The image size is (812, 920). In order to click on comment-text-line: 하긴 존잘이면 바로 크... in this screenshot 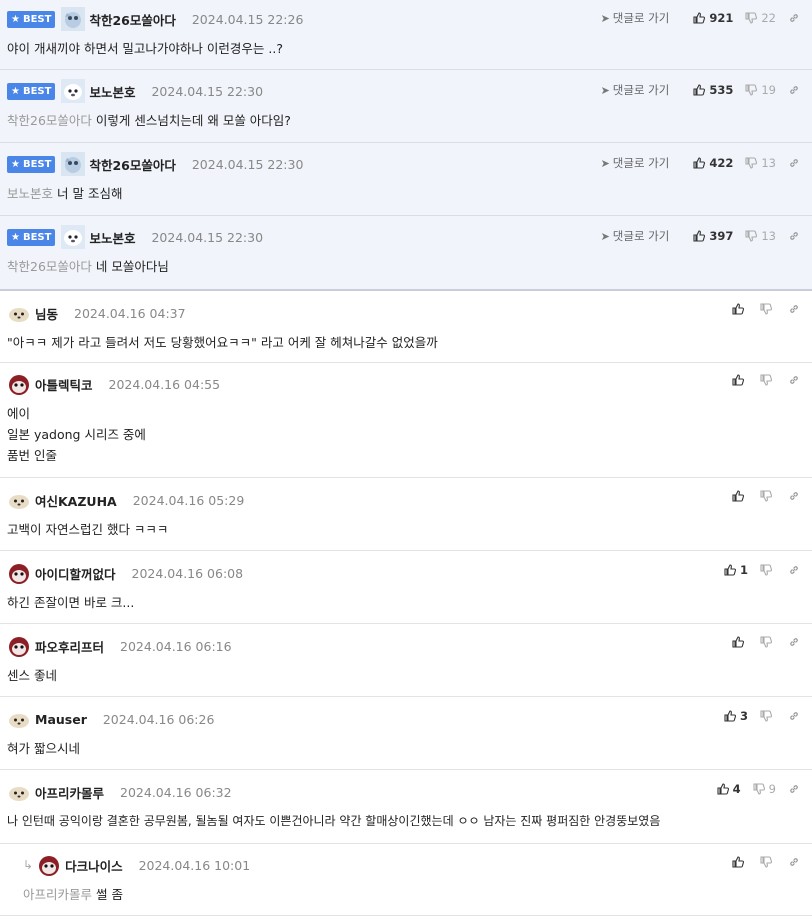, I will do `click(71, 602)`.